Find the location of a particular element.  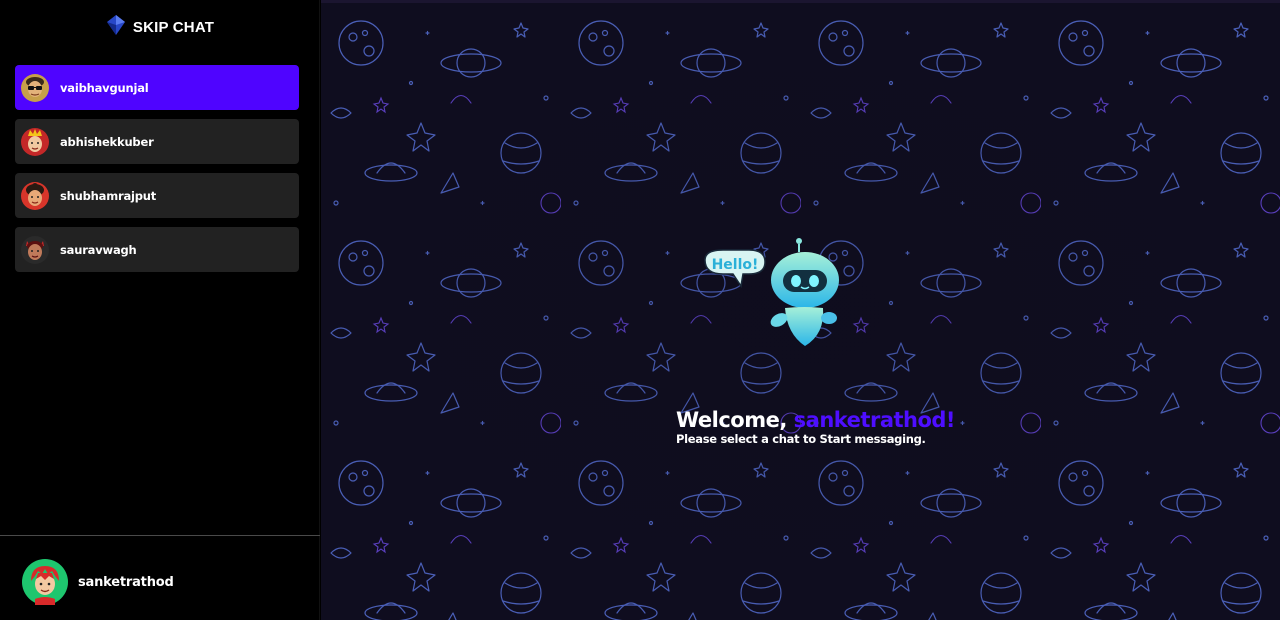

bubble-text: Hello! is located at coordinates (735, 265).